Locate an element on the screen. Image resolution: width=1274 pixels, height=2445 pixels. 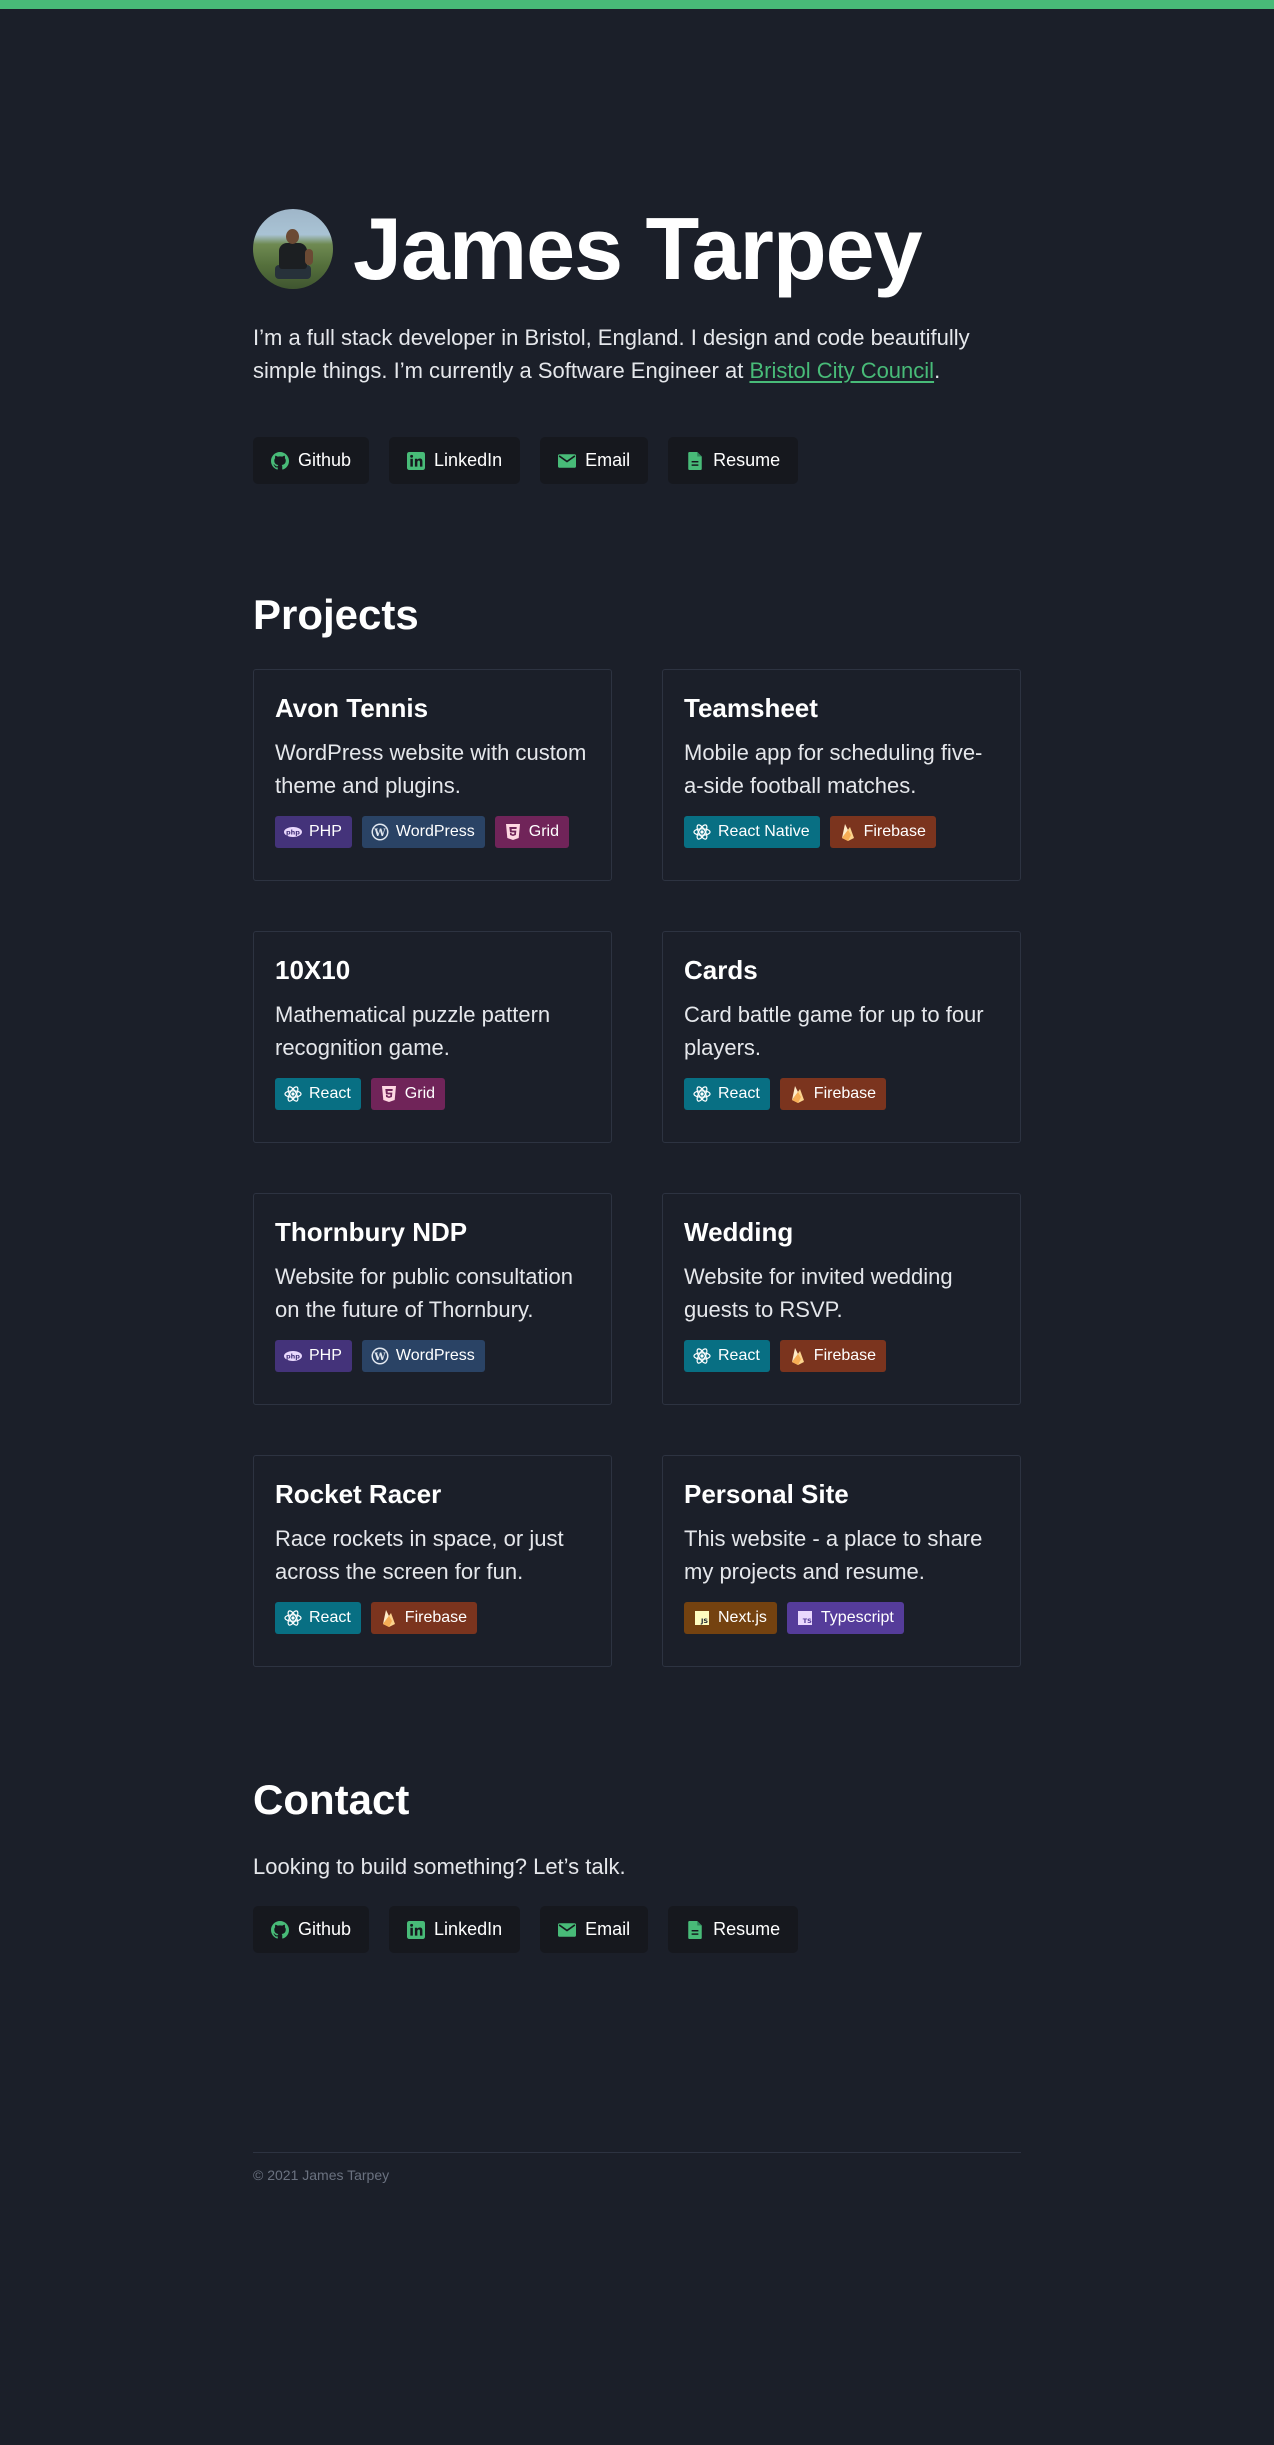
project-title: Thornbury NDP is located at coordinates (371, 1232).